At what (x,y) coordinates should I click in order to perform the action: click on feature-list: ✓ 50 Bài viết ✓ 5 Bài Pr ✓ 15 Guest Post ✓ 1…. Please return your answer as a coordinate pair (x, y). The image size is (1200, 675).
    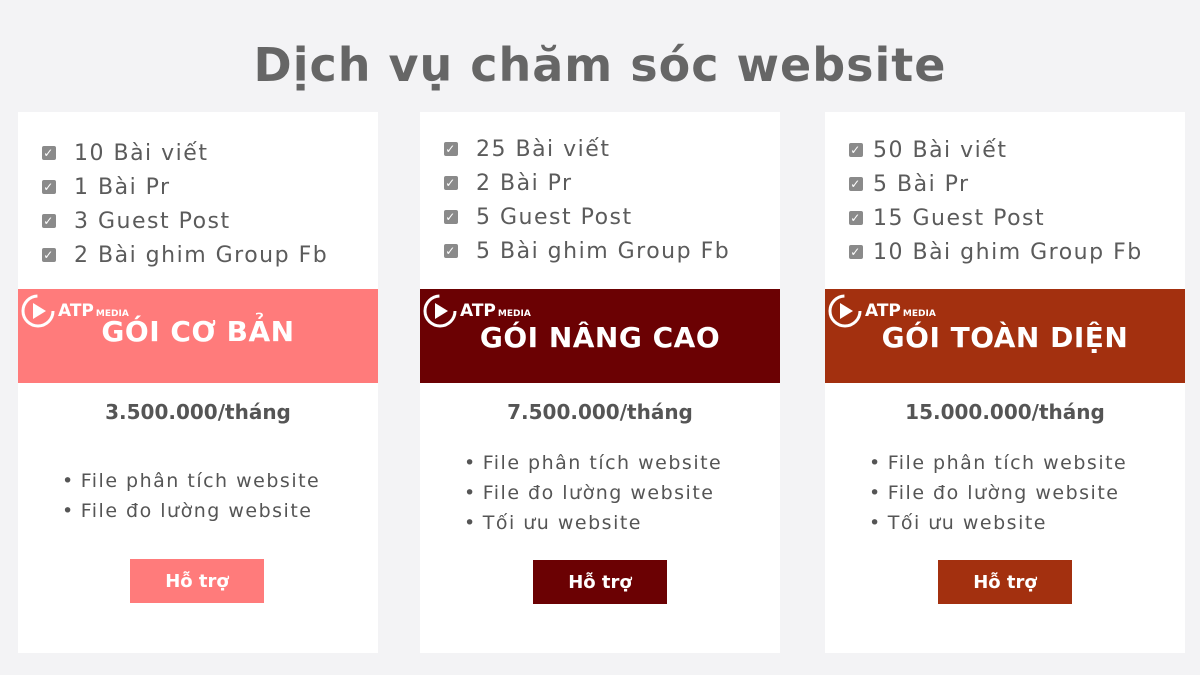
    Looking at the image, I should click on (996, 201).